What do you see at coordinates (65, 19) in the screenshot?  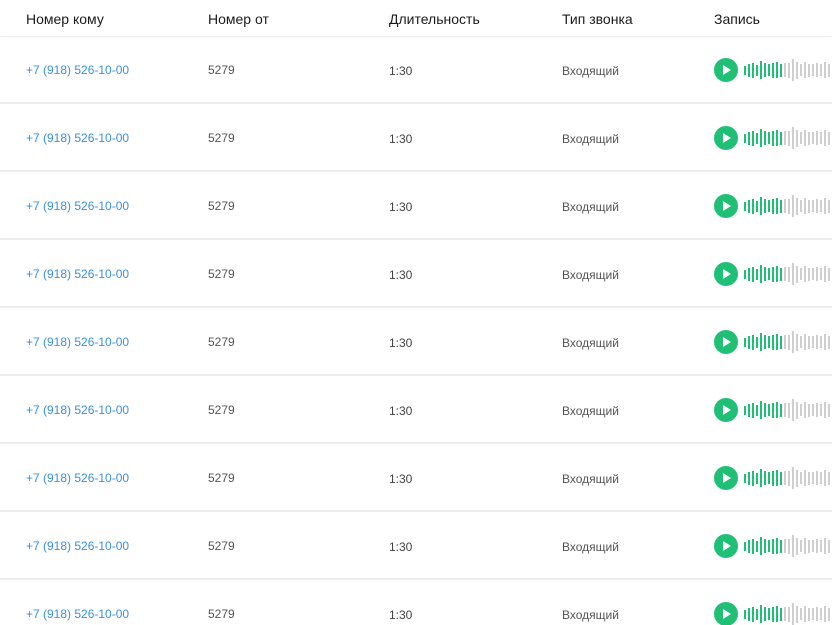 I see `column-header-to: Номер кому` at bounding box center [65, 19].